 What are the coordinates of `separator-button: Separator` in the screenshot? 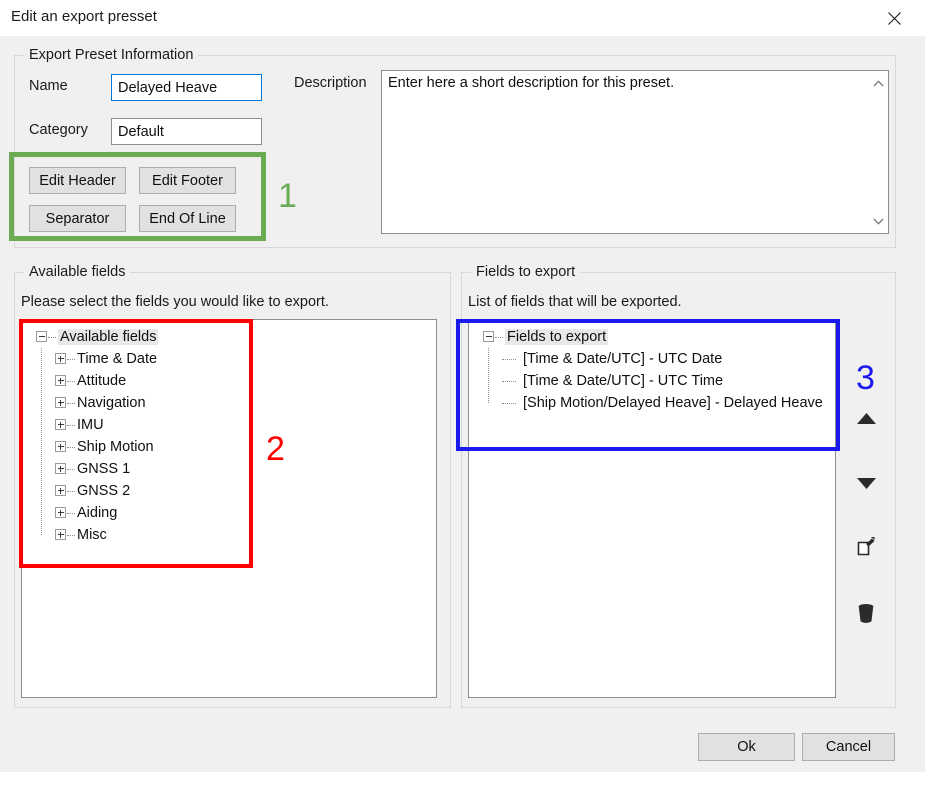 It's located at (77, 218).